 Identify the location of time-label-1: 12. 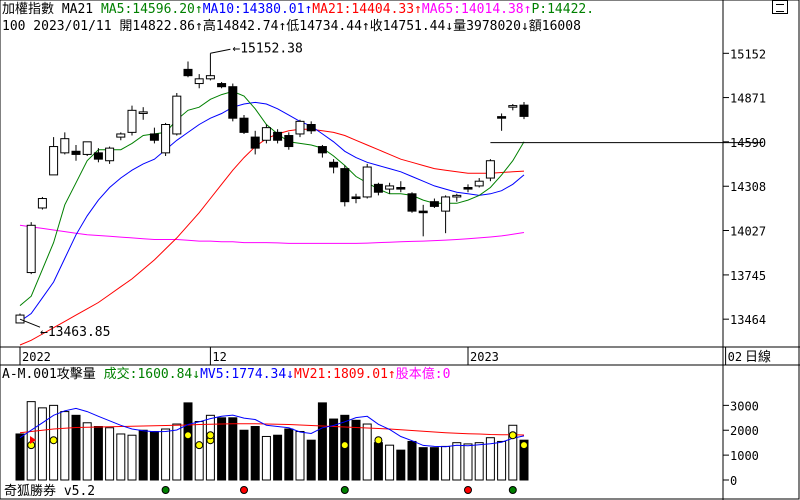
(219, 357).